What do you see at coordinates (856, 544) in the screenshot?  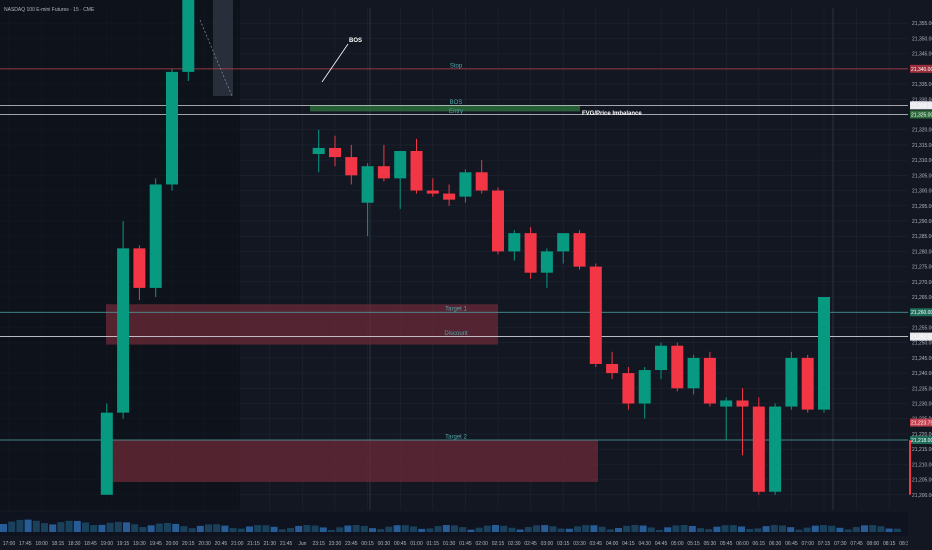 I see `x-tick-label: 07:45` at bounding box center [856, 544].